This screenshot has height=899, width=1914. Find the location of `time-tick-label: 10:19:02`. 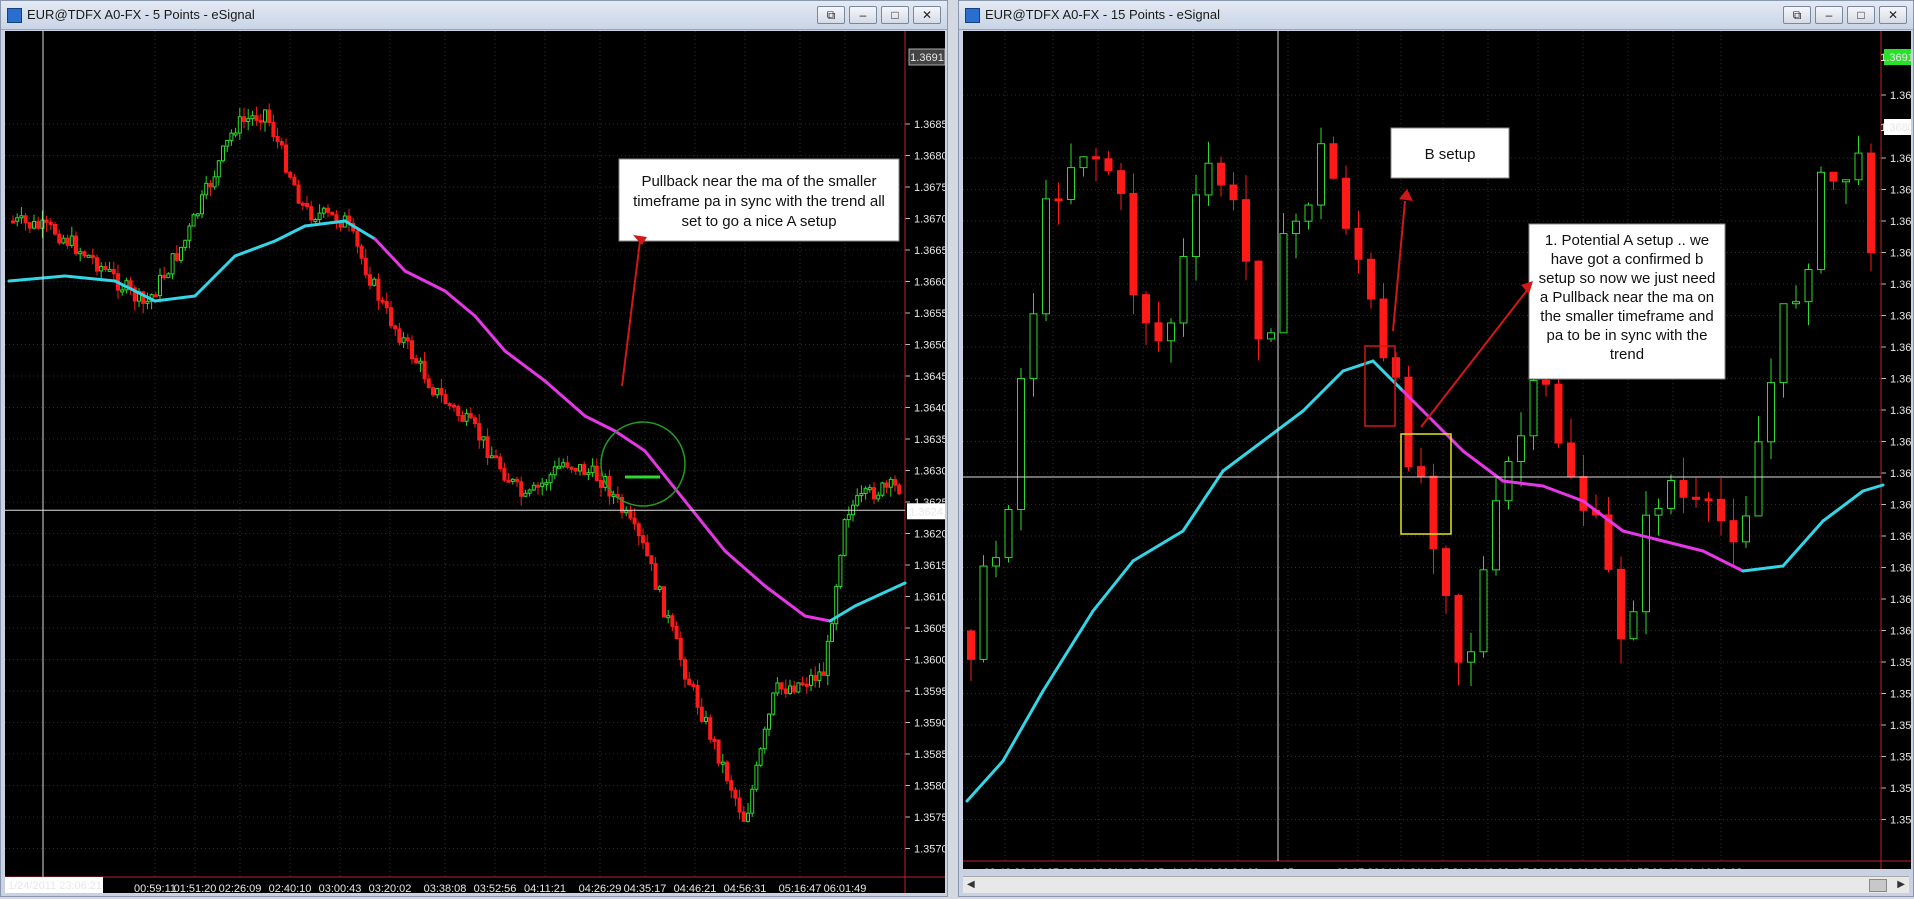

time-tick-label: 10:19:02 is located at coordinates (1721, 868).